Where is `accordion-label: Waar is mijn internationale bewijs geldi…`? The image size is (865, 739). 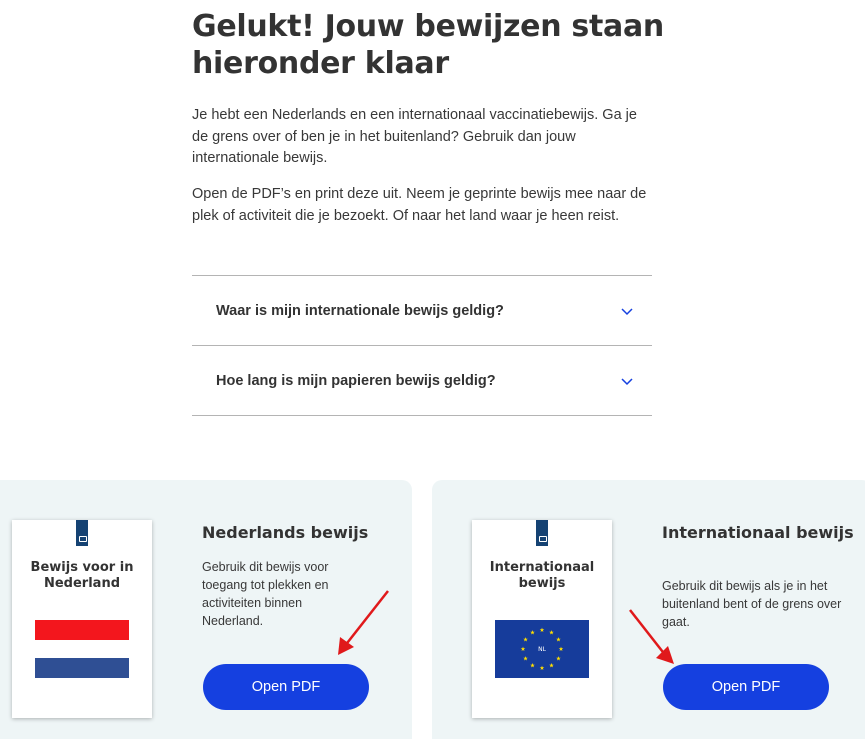 accordion-label: Waar is mijn internationale bewijs geldi… is located at coordinates (360, 310).